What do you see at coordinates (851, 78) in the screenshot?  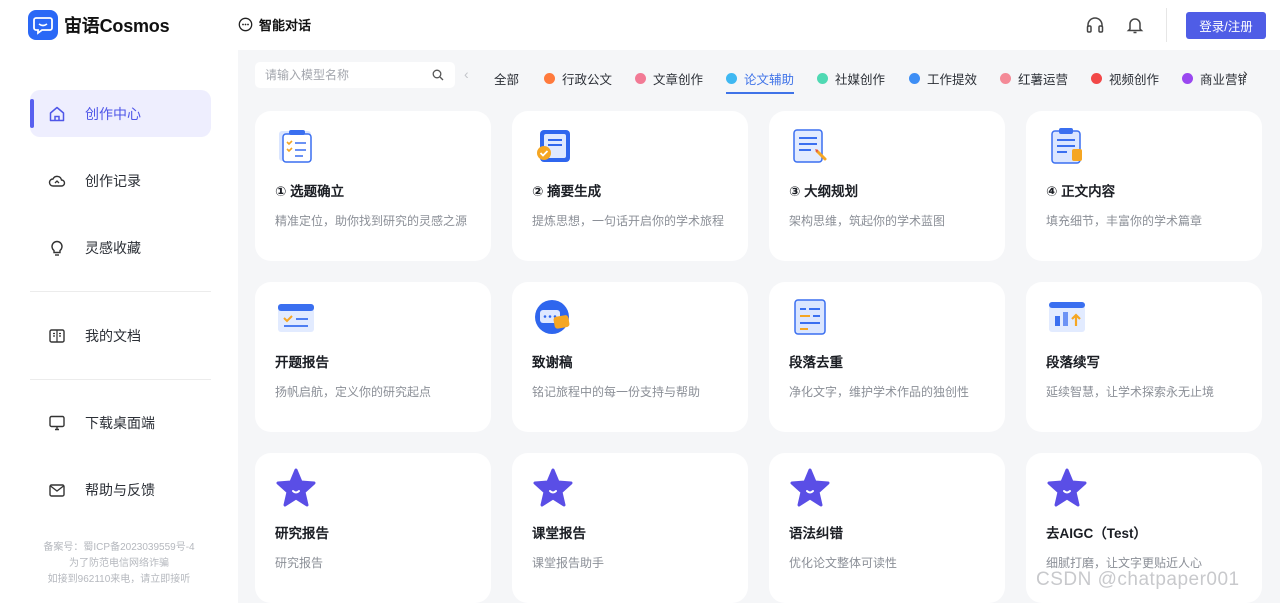 I see `tab-social-media: 社媒创作` at bounding box center [851, 78].